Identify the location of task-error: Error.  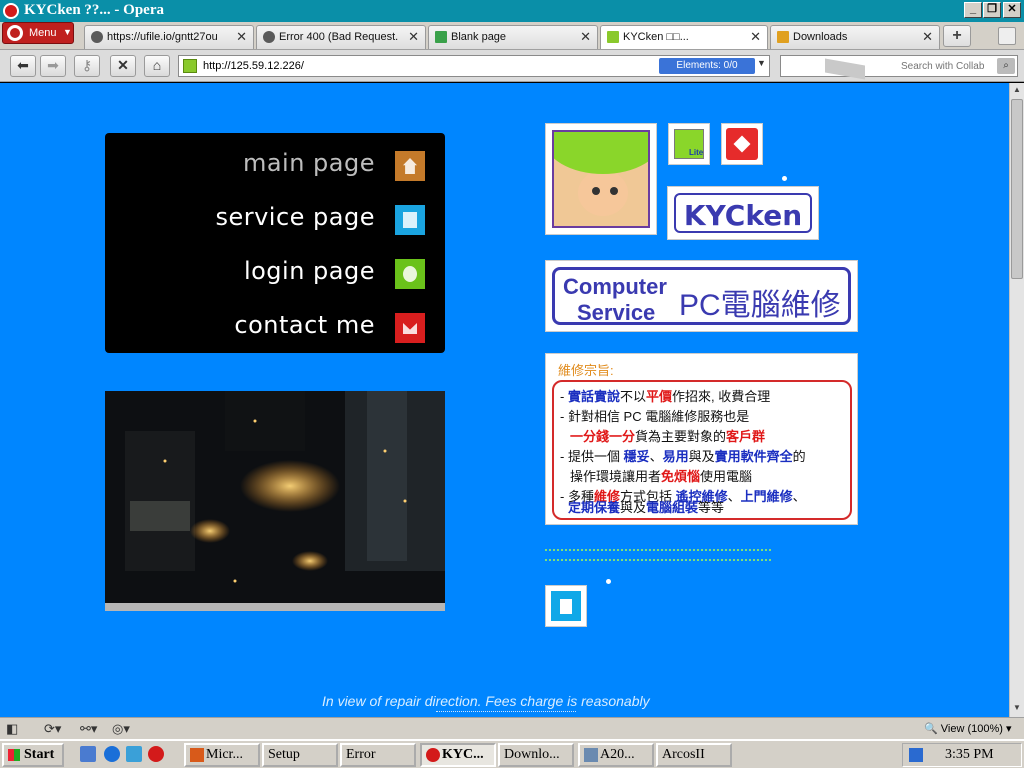
(378, 755).